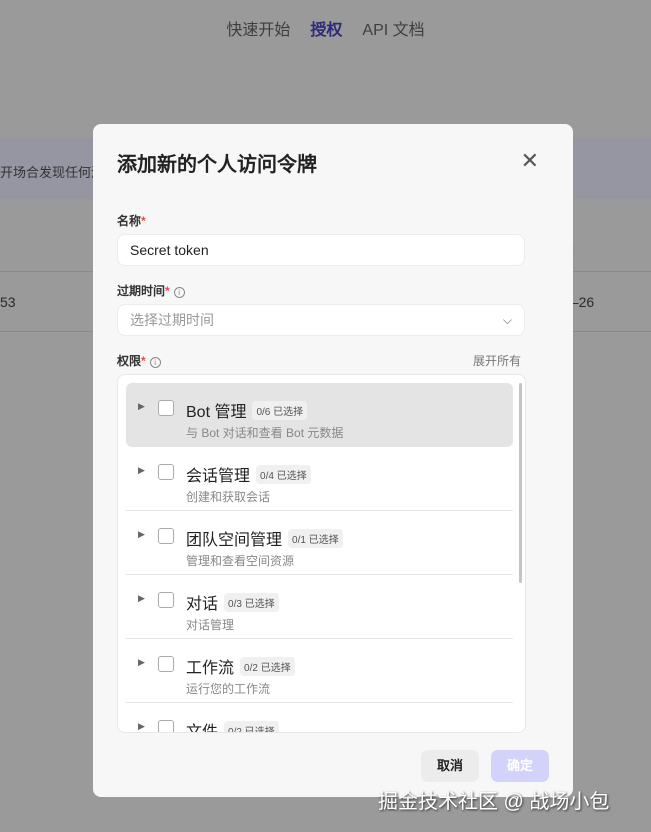 The height and width of the screenshot is (832, 651). What do you see at coordinates (507, 320) in the screenshot?
I see `chevron-down-icon: ⌵` at bounding box center [507, 320].